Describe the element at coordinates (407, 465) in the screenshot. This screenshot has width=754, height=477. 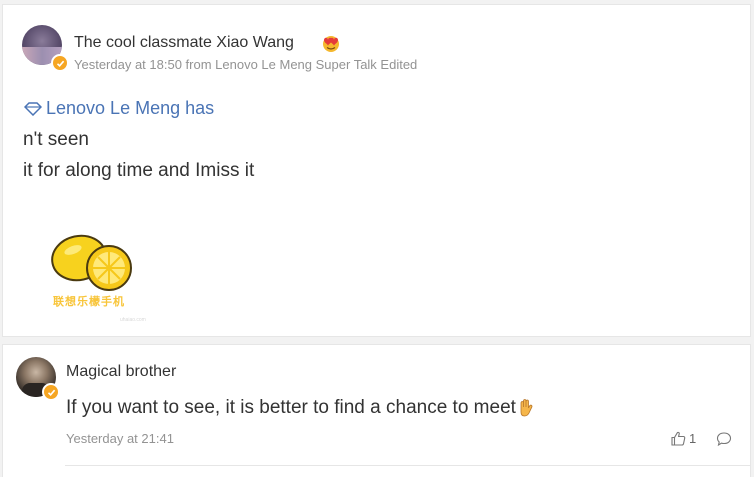
I see `divider` at that location.